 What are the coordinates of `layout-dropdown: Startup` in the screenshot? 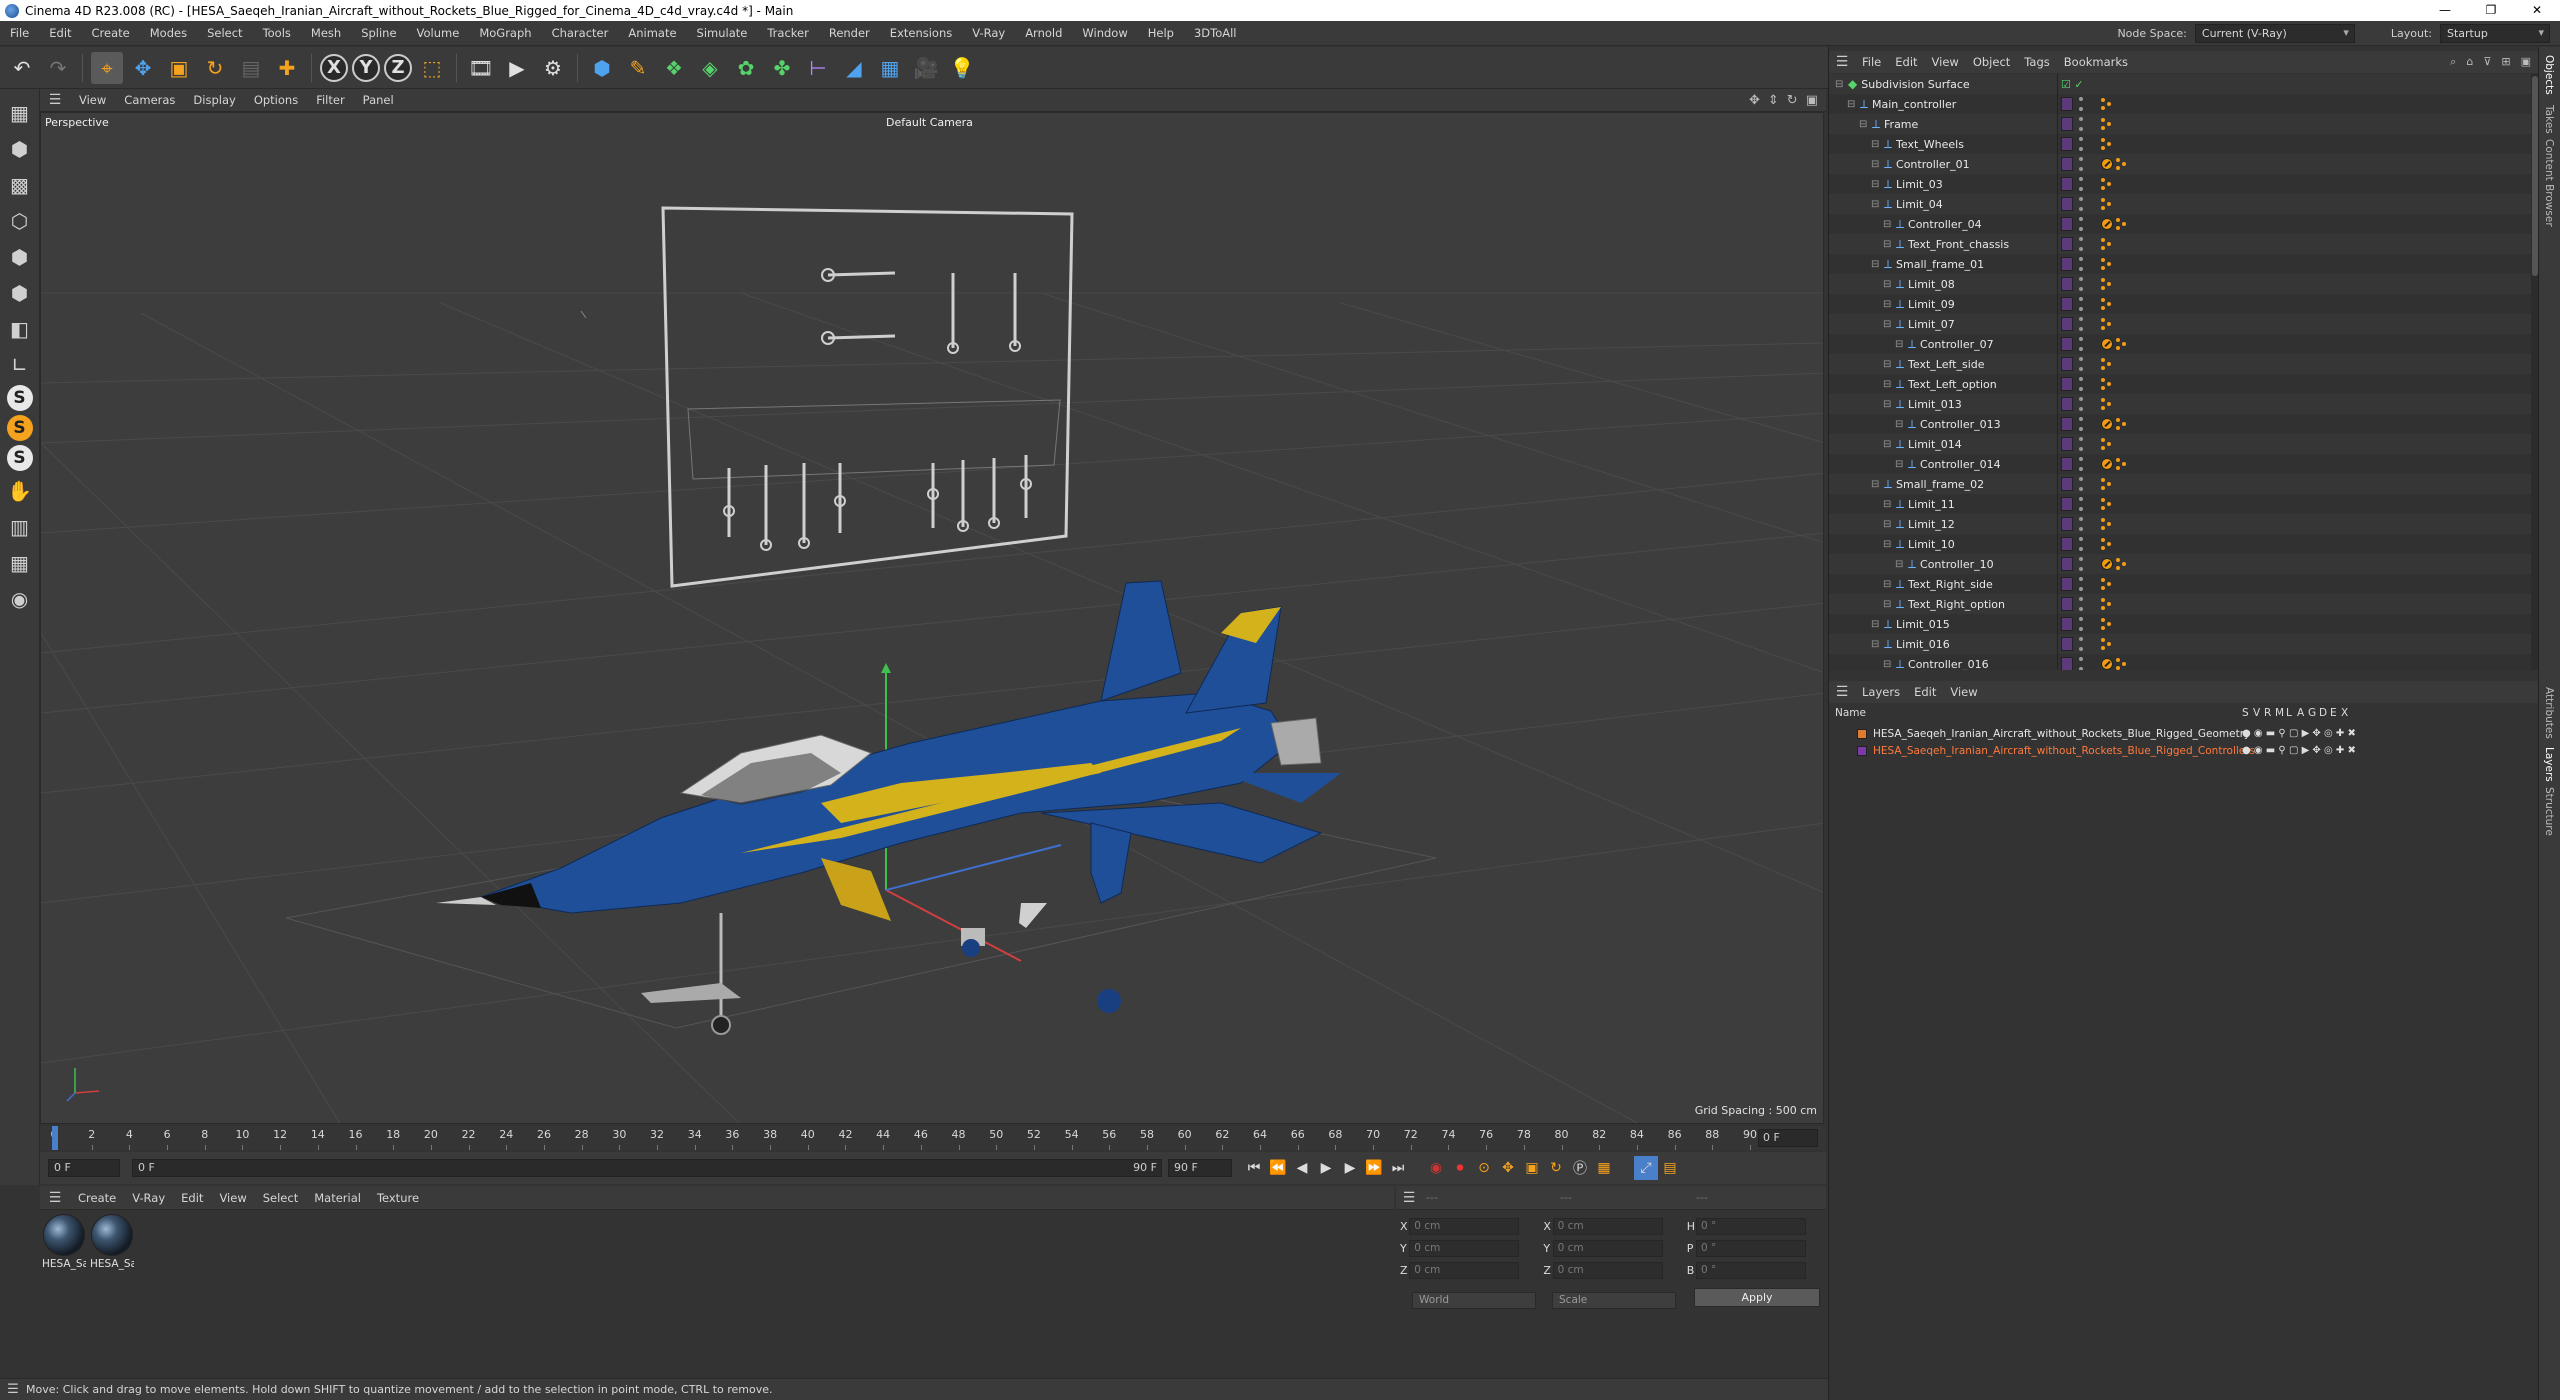 It's located at (2495, 33).